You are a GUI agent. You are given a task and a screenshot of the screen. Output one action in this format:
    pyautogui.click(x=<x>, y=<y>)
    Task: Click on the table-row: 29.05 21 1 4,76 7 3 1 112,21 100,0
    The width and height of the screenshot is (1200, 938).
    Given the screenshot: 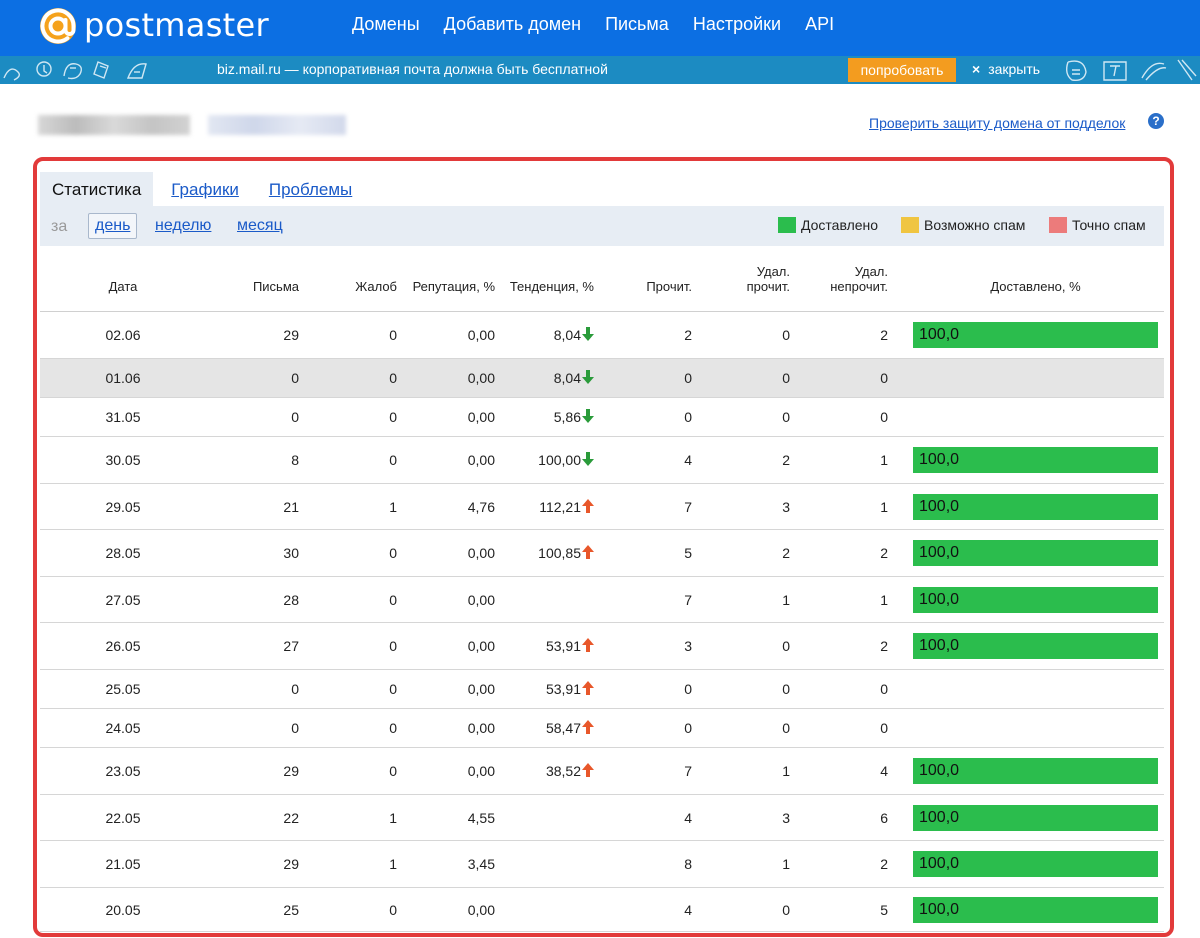 What is the action you would take?
    pyautogui.click(x=602, y=507)
    